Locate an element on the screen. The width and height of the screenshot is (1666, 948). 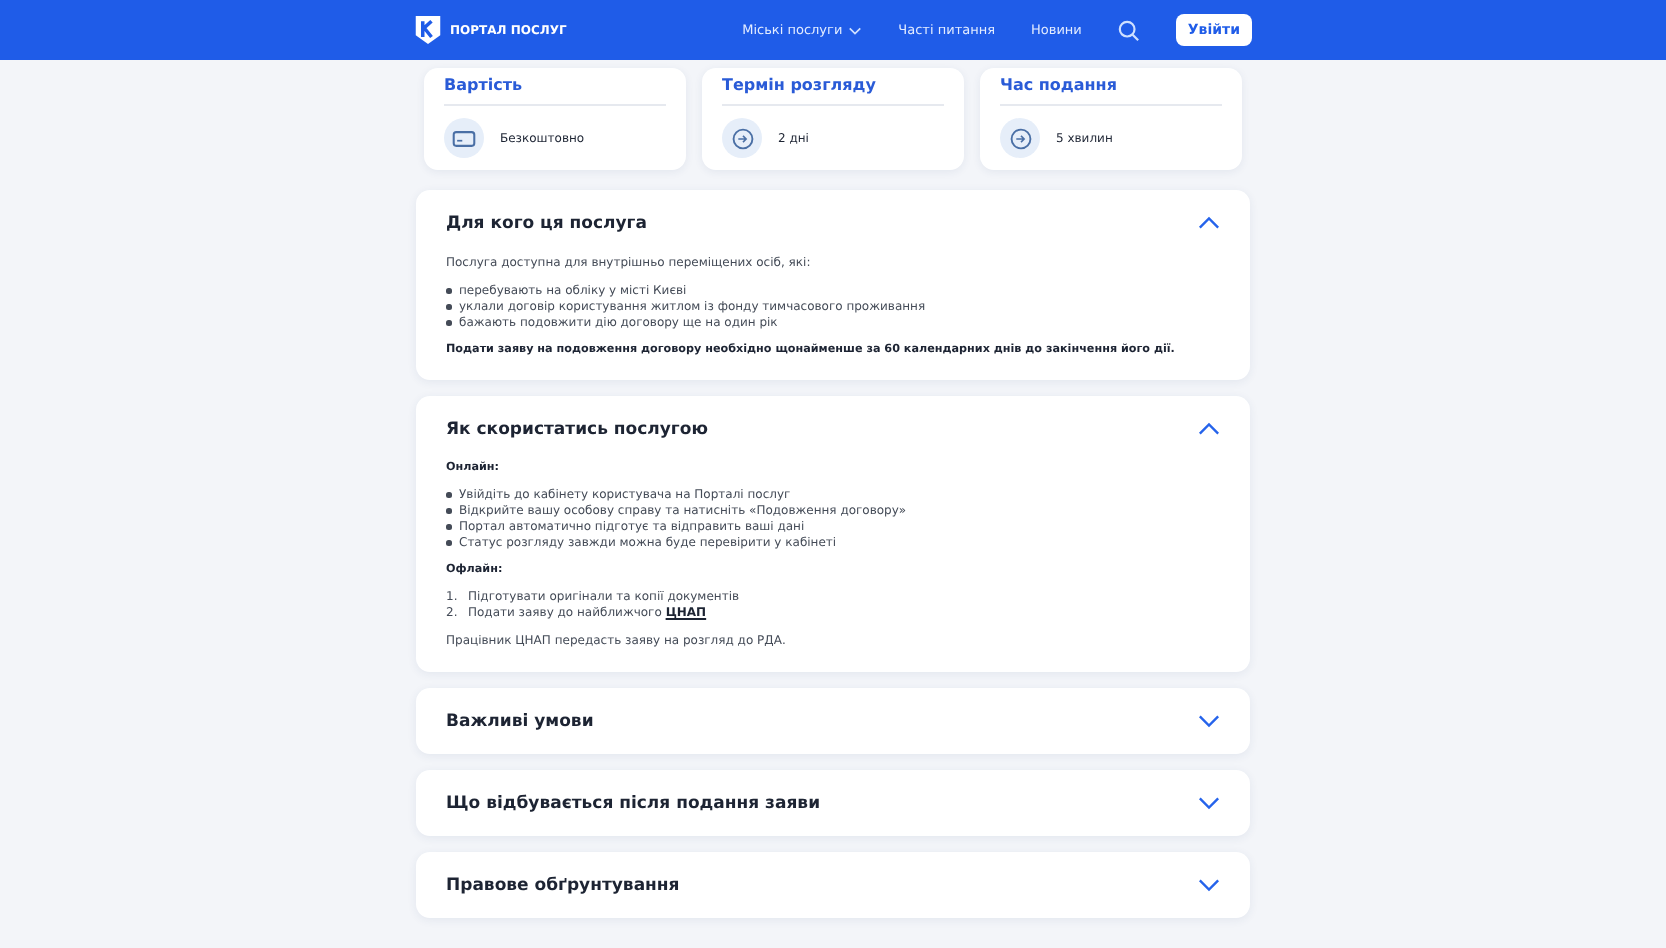
accordion-title: Для кого ця послуга is located at coordinates (546, 223).